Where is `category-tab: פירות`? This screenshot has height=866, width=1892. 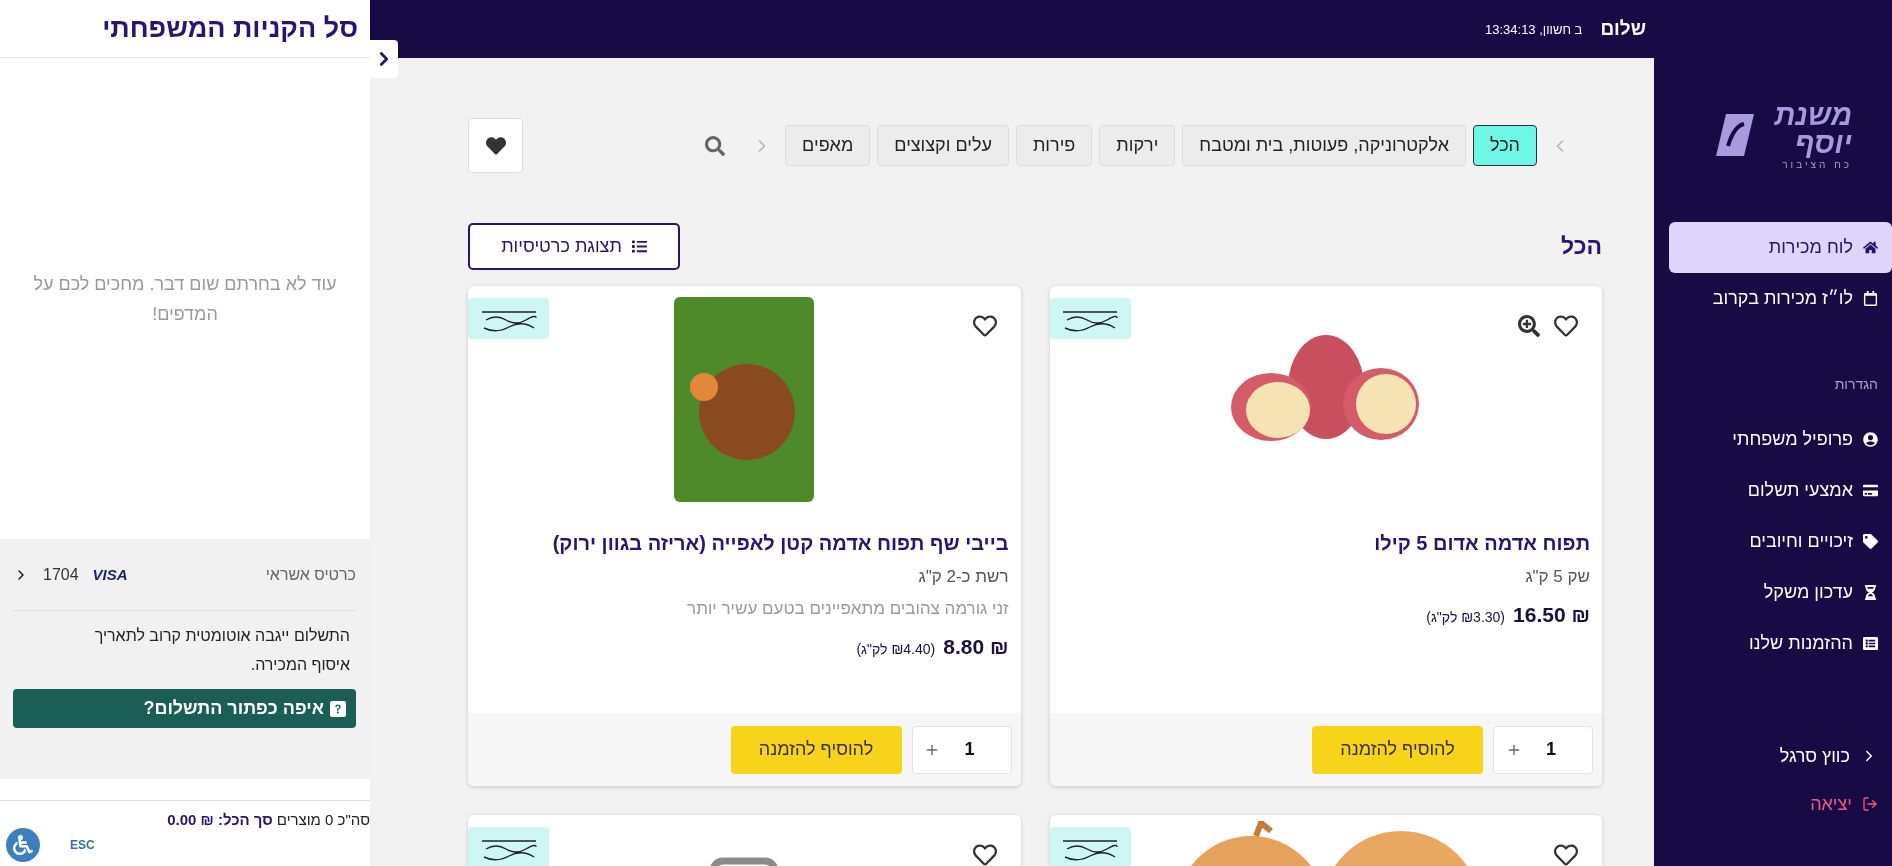
category-tab: פירות is located at coordinates (1054, 145).